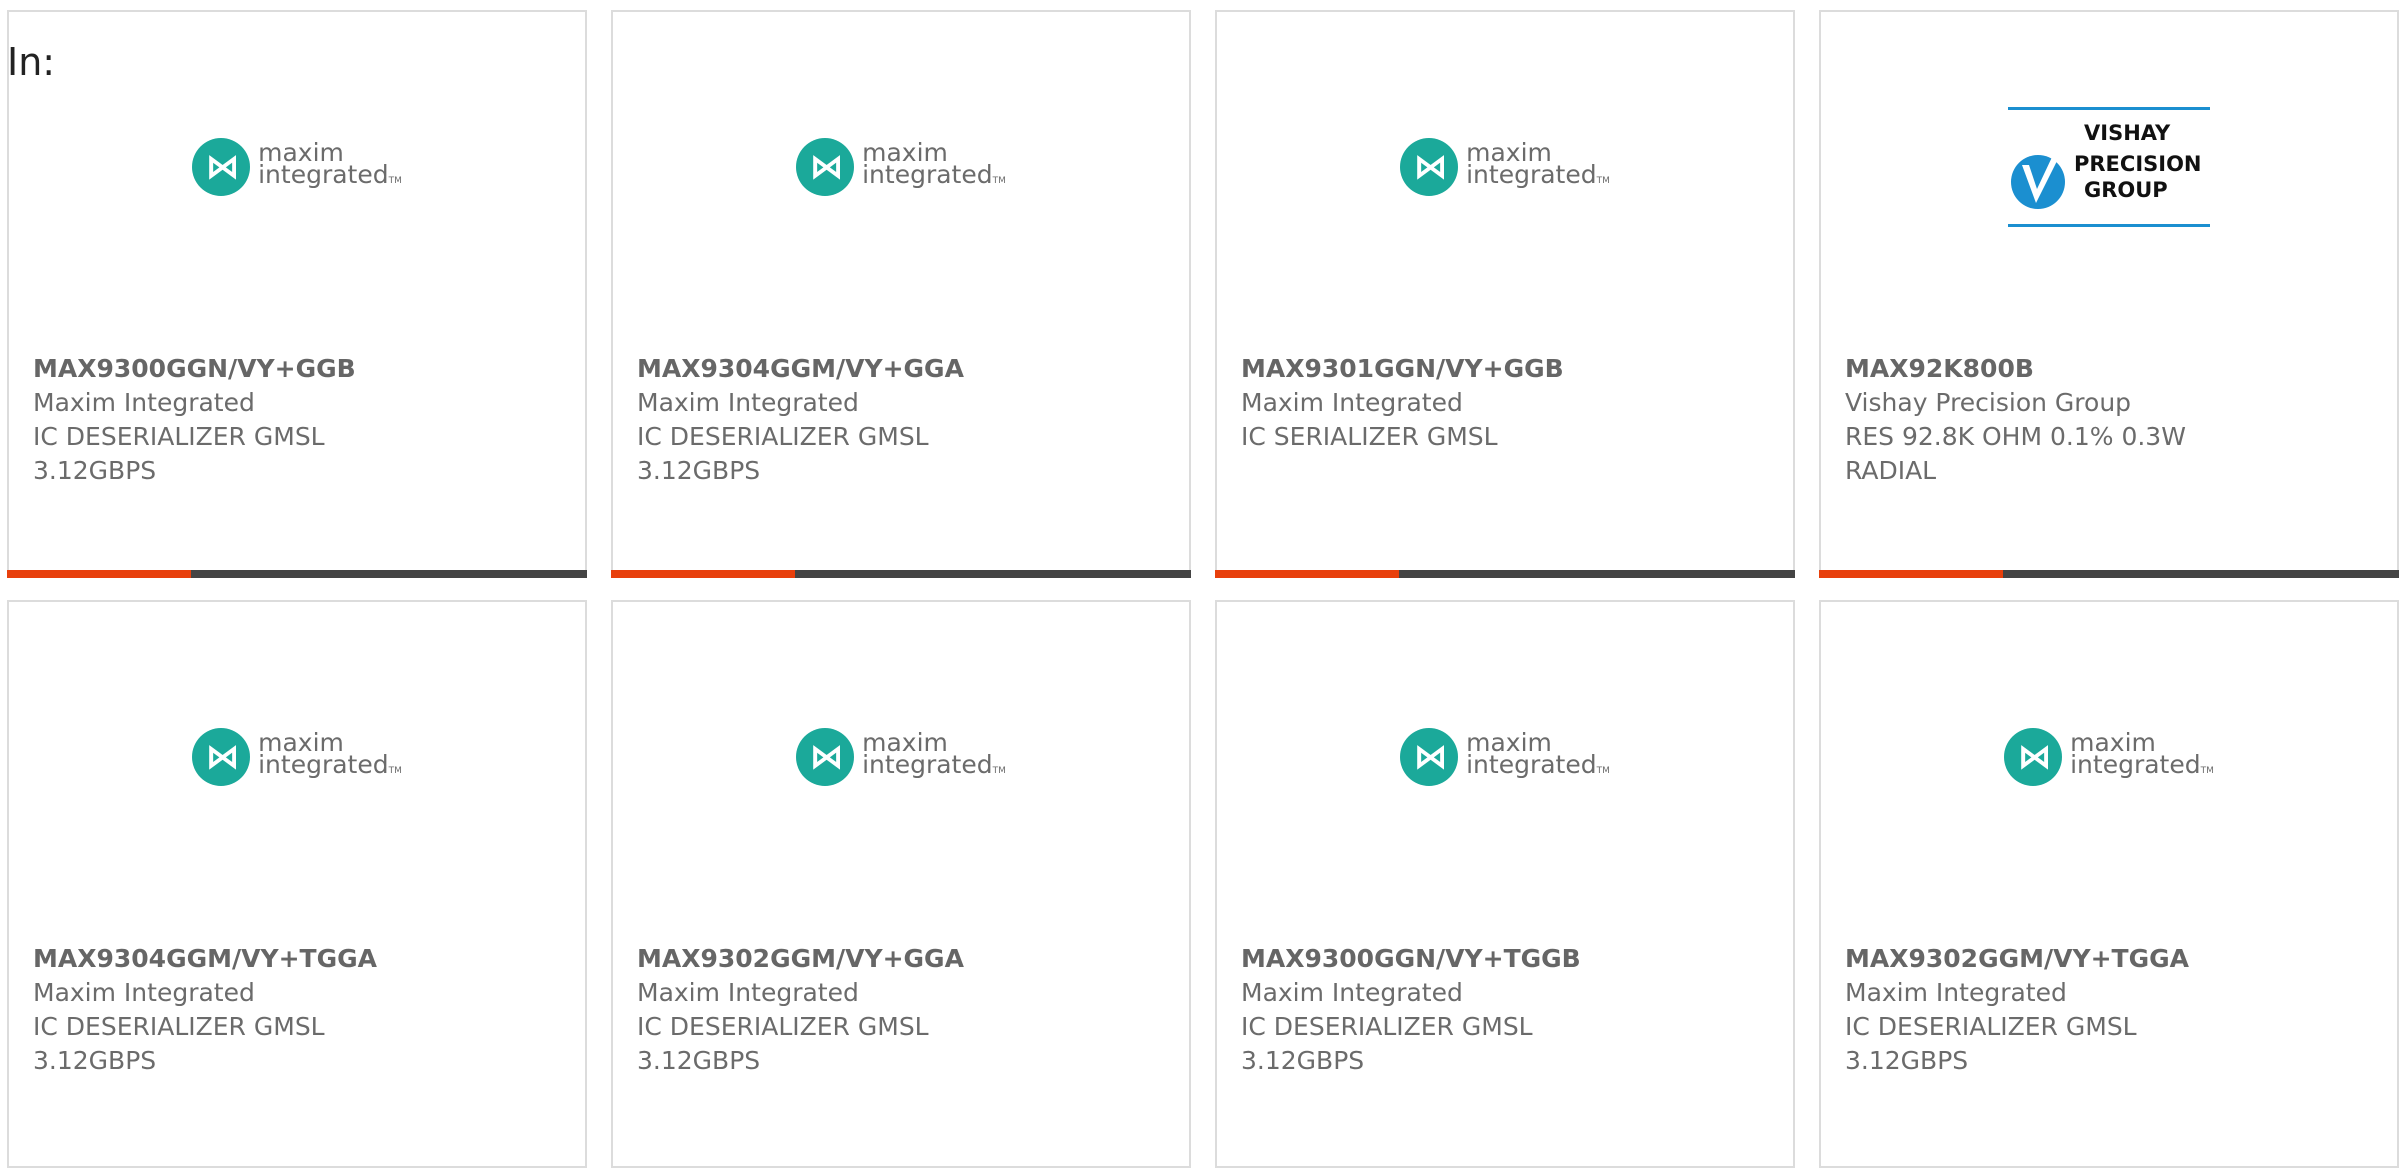 The height and width of the screenshot is (1168, 2400). What do you see at coordinates (299, 959) in the screenshot?
I see `part-number: MAX9304GGM/VY+TGGA` at bounding box center [299, 959].